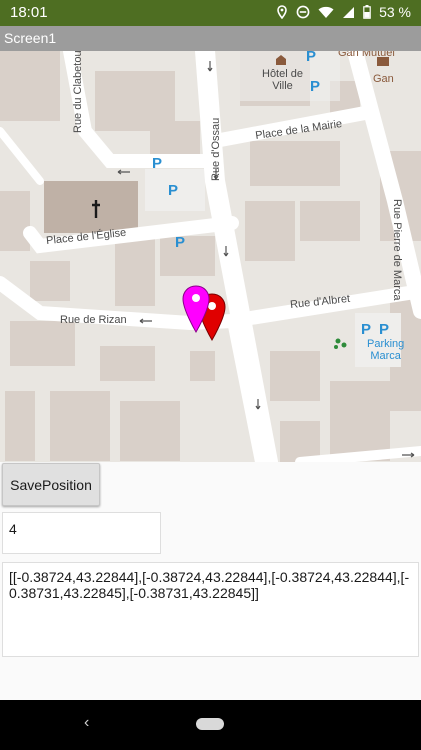  Describe the element at coordinates (282, 80) in the screenshot. I see `poi-hotel-de-ville: Hôtel de Ville` at that location.